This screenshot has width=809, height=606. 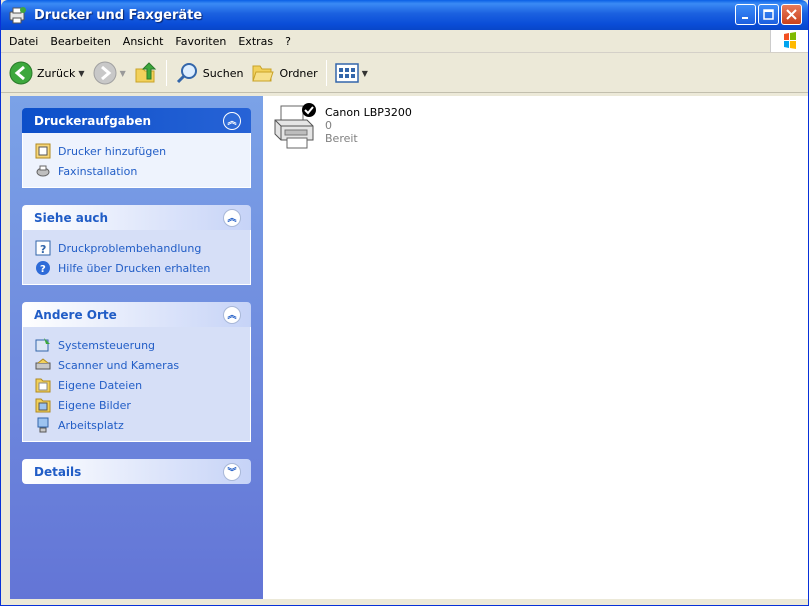 What do you see at coordinates (744, 17) in the screenshot?
I see `minimize-icon` at bounding box center [744, 17].